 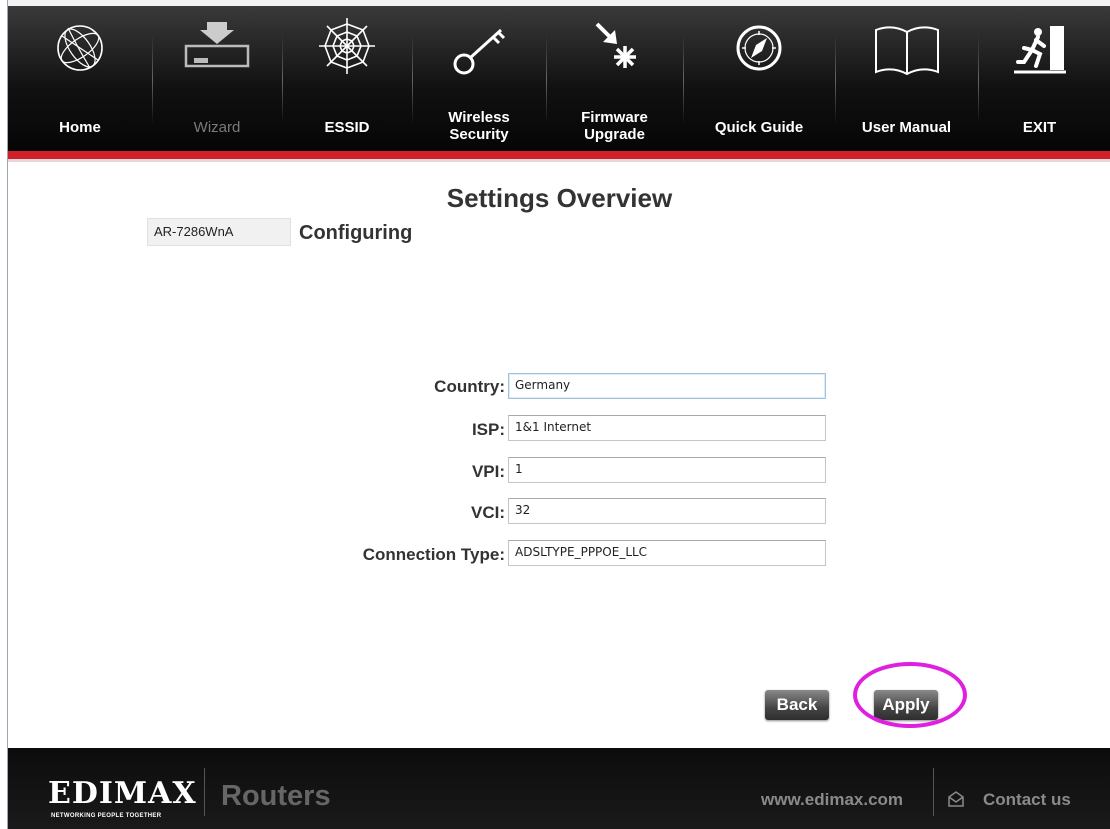 I want to click on vci-field: 32, so click(x=667, y=511).